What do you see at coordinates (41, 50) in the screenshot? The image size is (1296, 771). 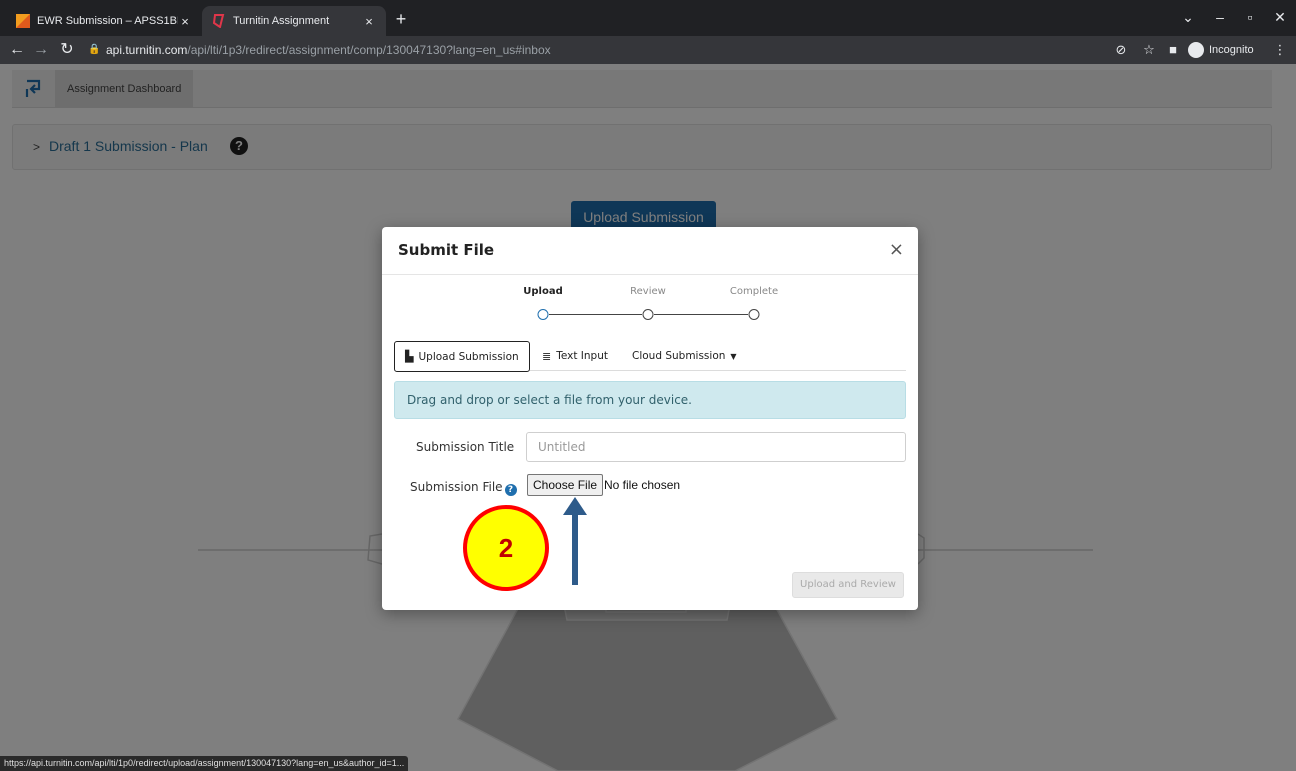 I see `forward-arrow-icon: →` at bounding box center [41, 50].